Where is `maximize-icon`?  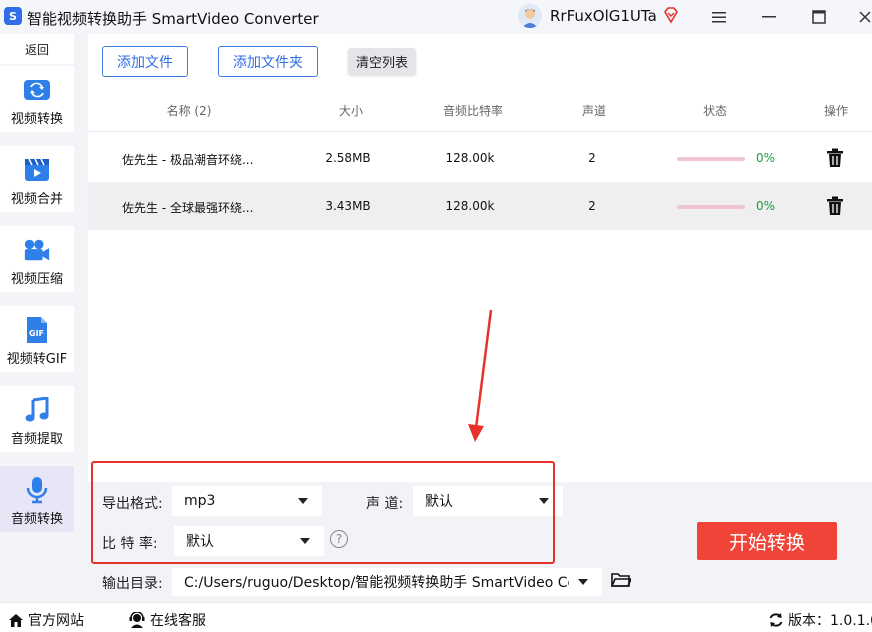 maximize-icon is located at coordinates (819, 17).